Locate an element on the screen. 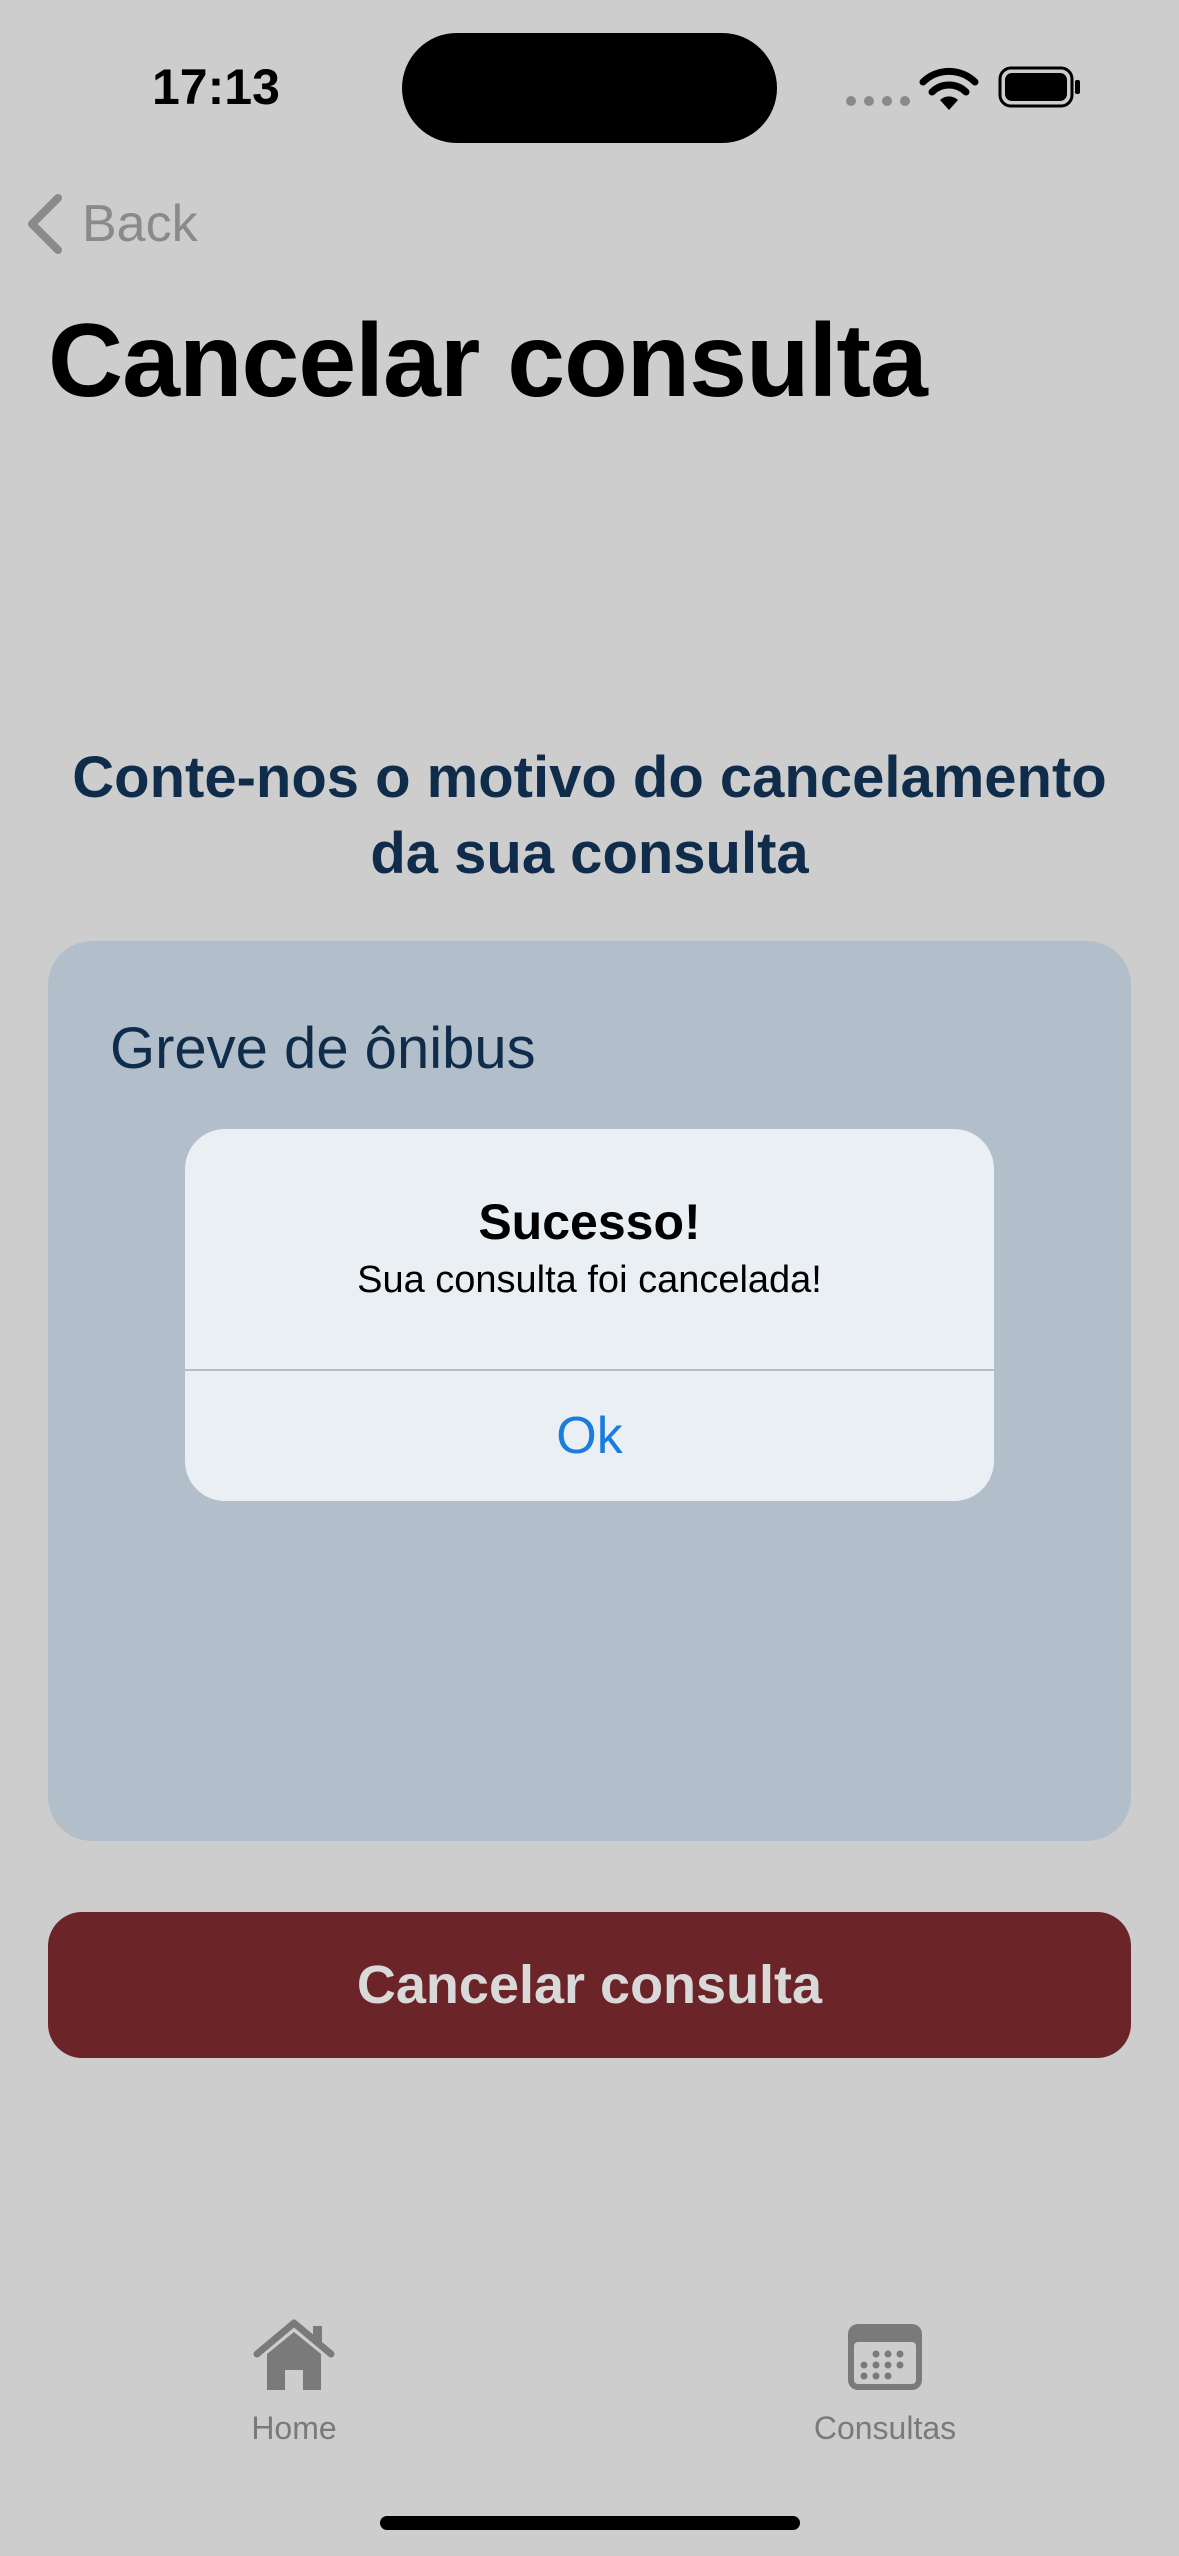 The height and width of the screenshot is (2556, 1179). alert-message: Sua consulta foi cancelada! is located at coordinates (589, 1280).